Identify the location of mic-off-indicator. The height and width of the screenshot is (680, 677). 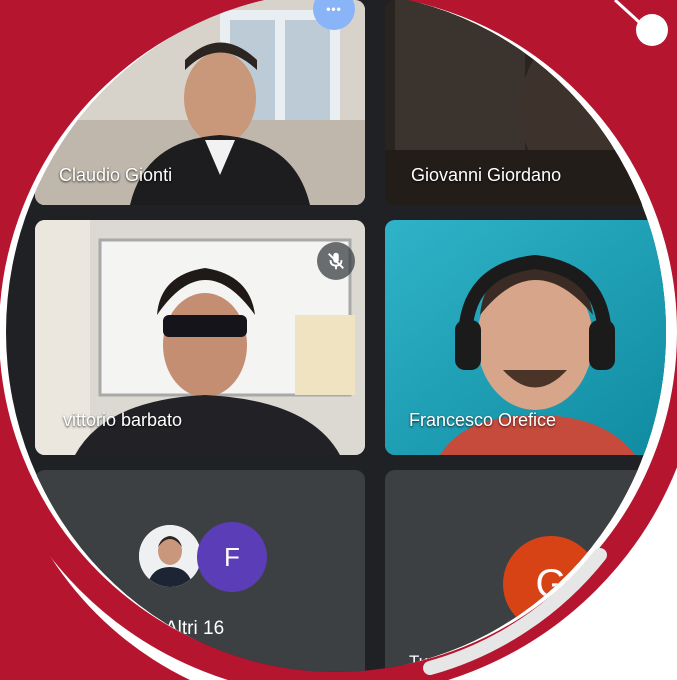
(336, 261).